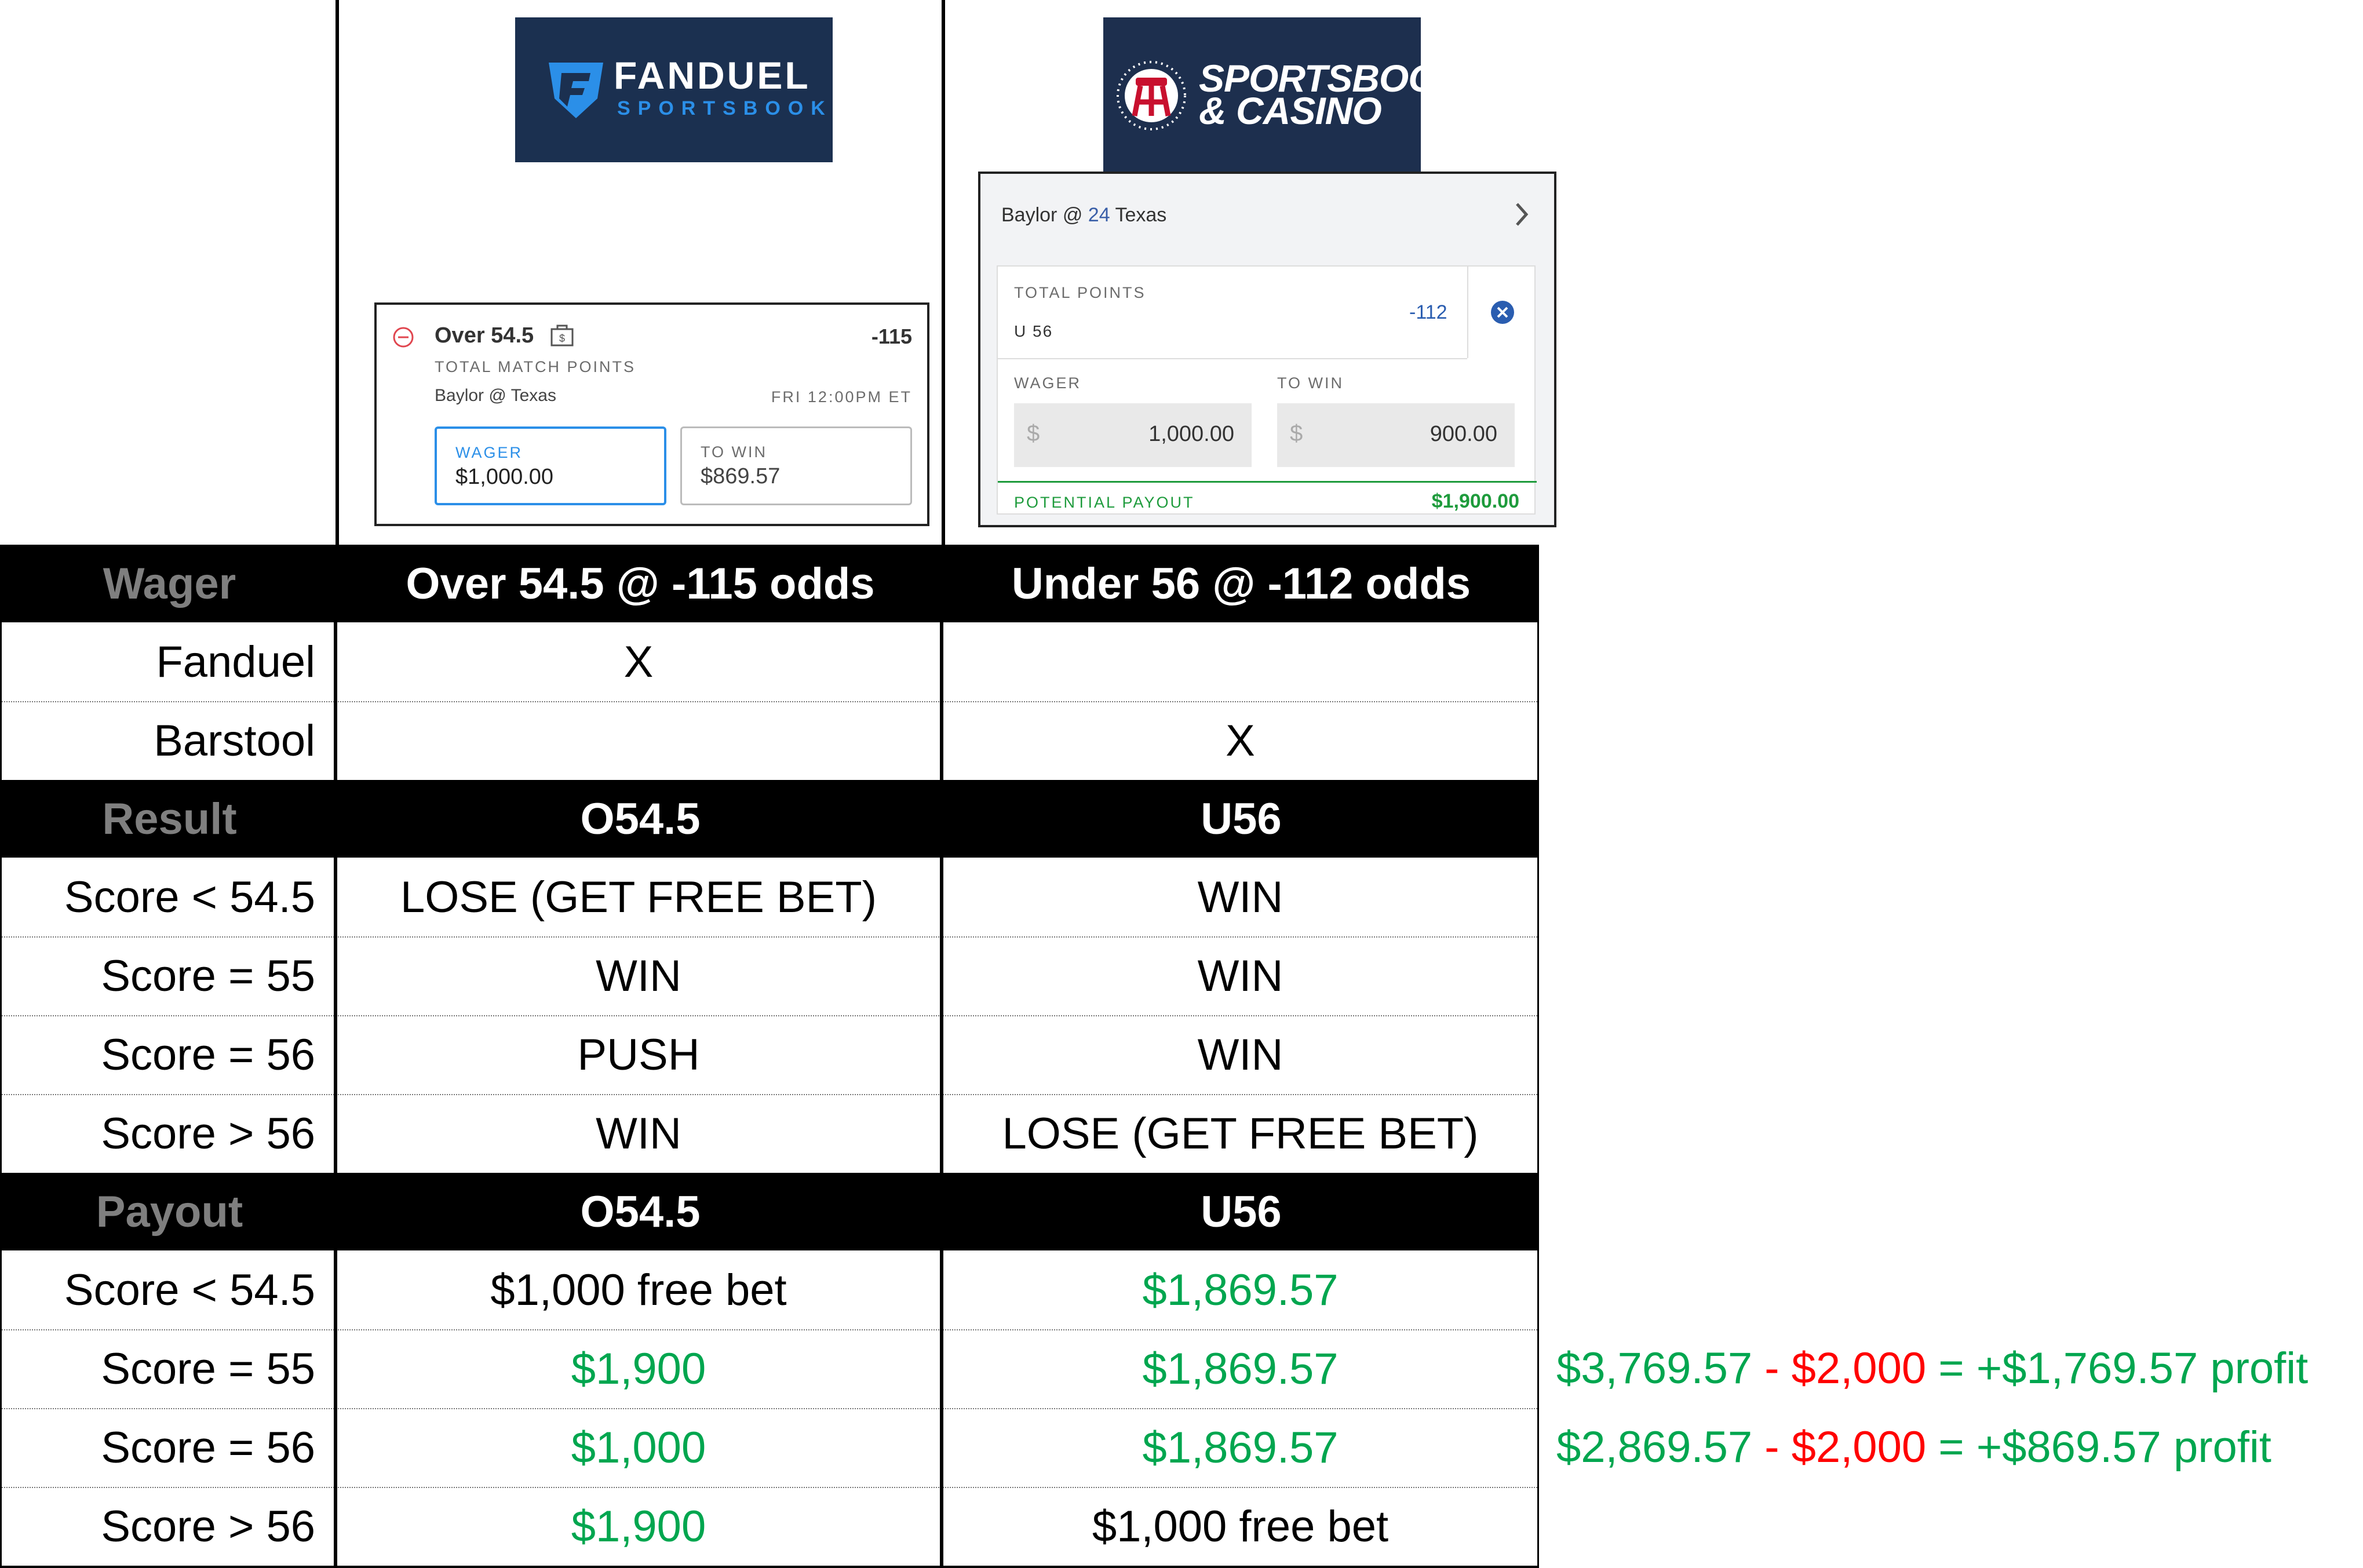 Image resolution: width=2363 pixels, height=1568 pixels. What do you see at coordinates (1463, 434) in the screenshot?
I see `barstool-to-win-value: 900.00` at bounding box center [1463, 434].